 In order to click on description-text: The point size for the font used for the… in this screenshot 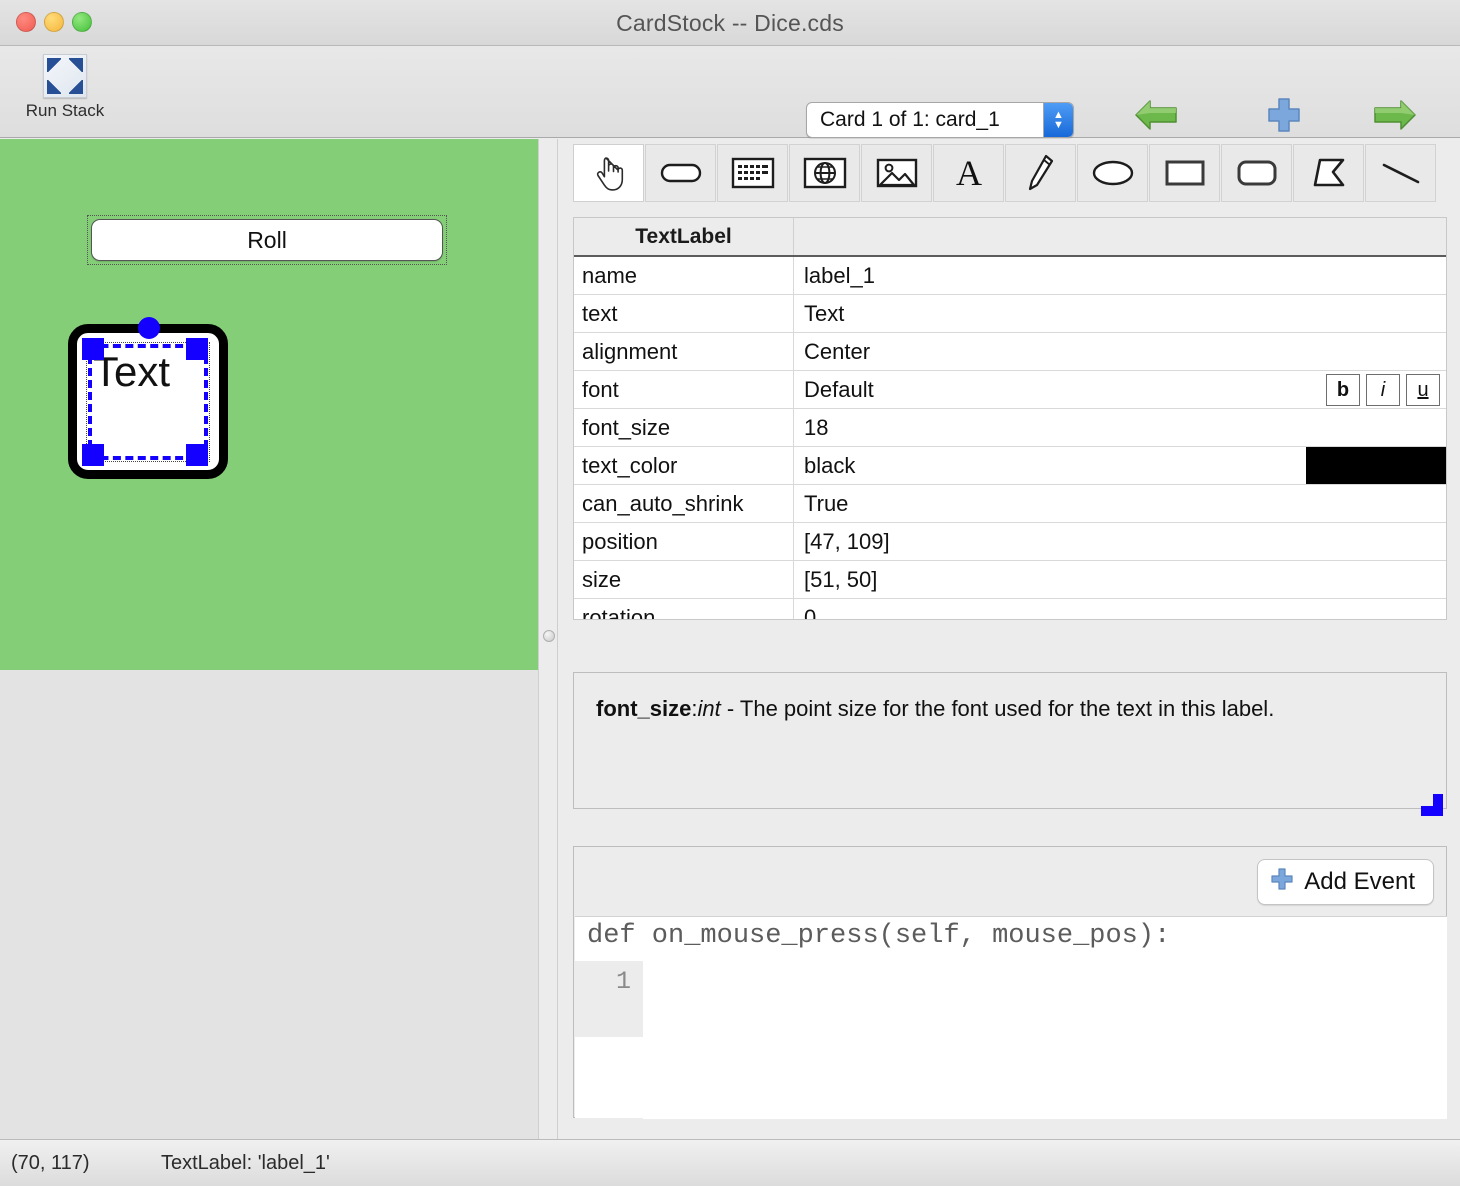, I will do `click(1007, 708)`.